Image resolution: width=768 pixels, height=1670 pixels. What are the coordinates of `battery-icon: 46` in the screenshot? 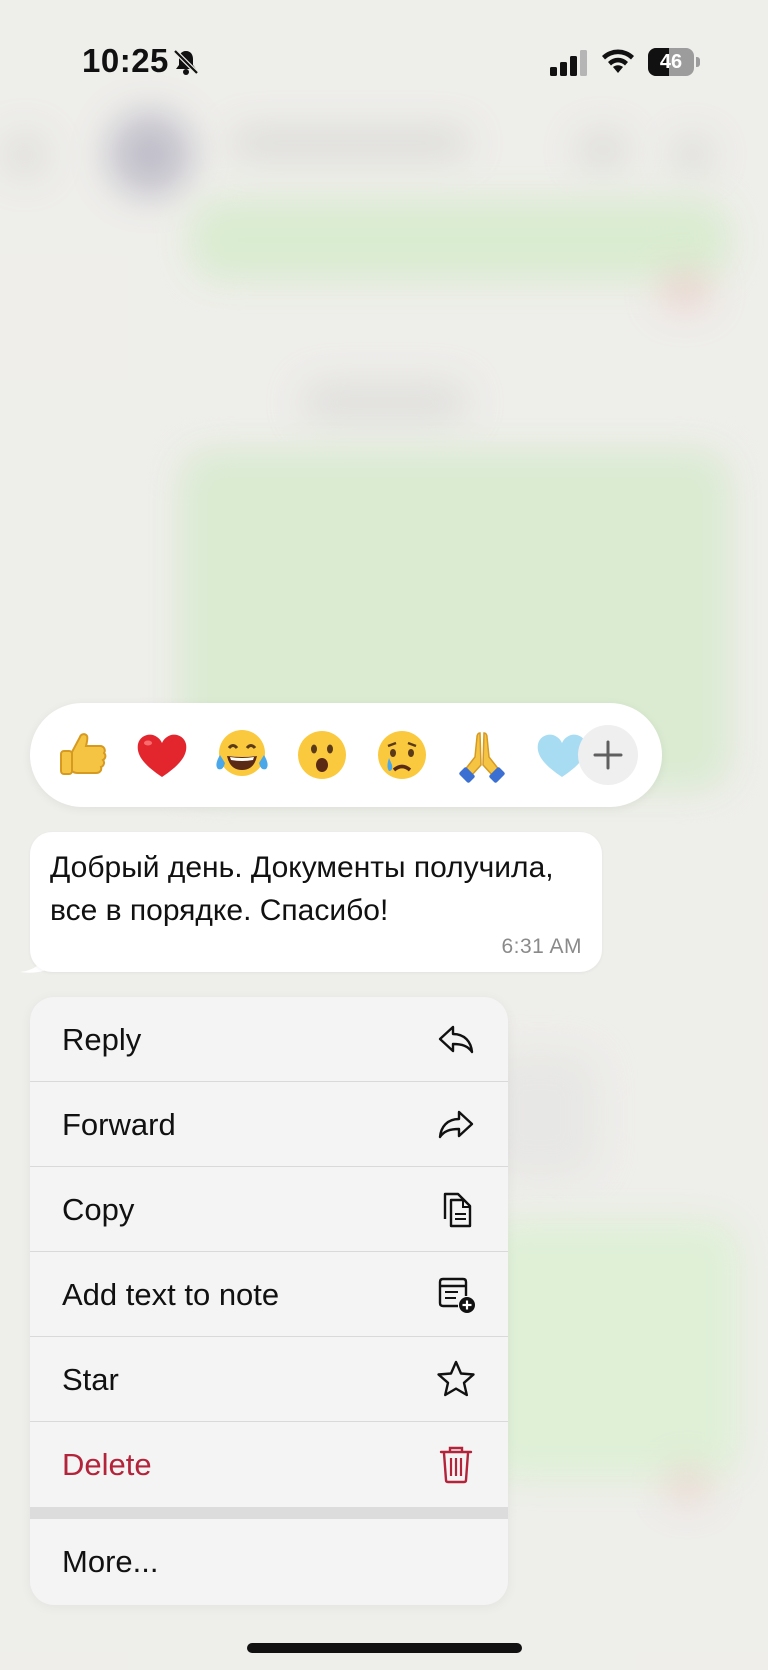 It's located at (674, 62).